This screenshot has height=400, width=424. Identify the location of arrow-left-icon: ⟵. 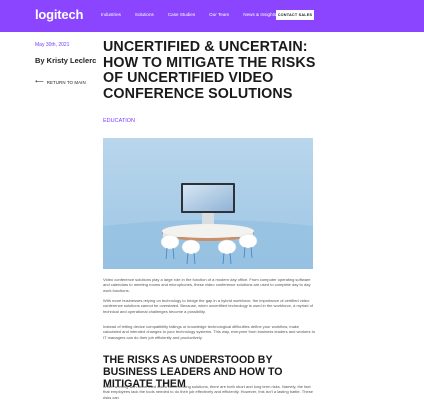
(39, 82).